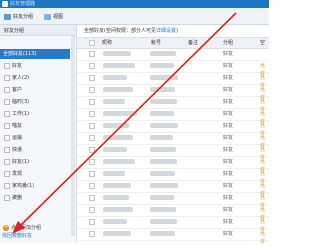 Image resolution: width=320 pixels, height=246 pixels. I want to click on sidebar-item-label: 工作(1), so click(21, 114).